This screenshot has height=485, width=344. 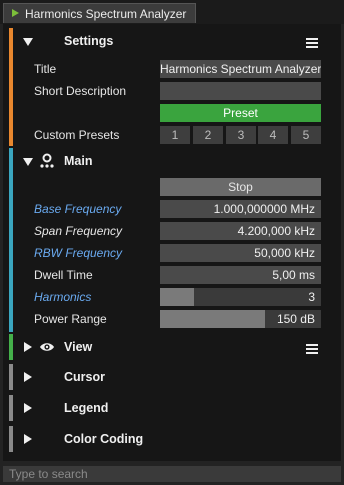 What do you see at coordinates (177, 297) in the screenshot?
I see `harmonics-slider-fill` at bounding box center [177, 297].